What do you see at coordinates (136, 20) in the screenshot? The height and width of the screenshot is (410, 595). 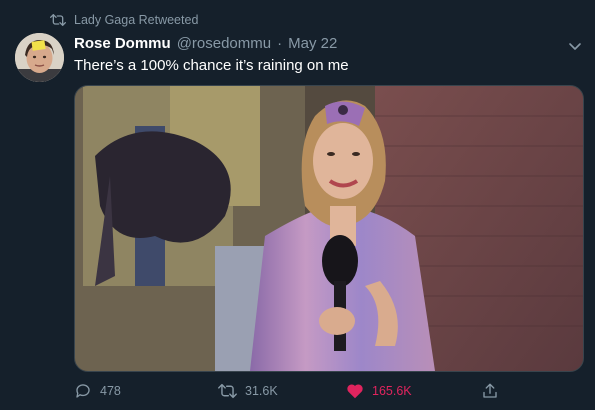 I see `retweet-context-label: Lady Gaga Retweeted` at bounding box center [136, 20].